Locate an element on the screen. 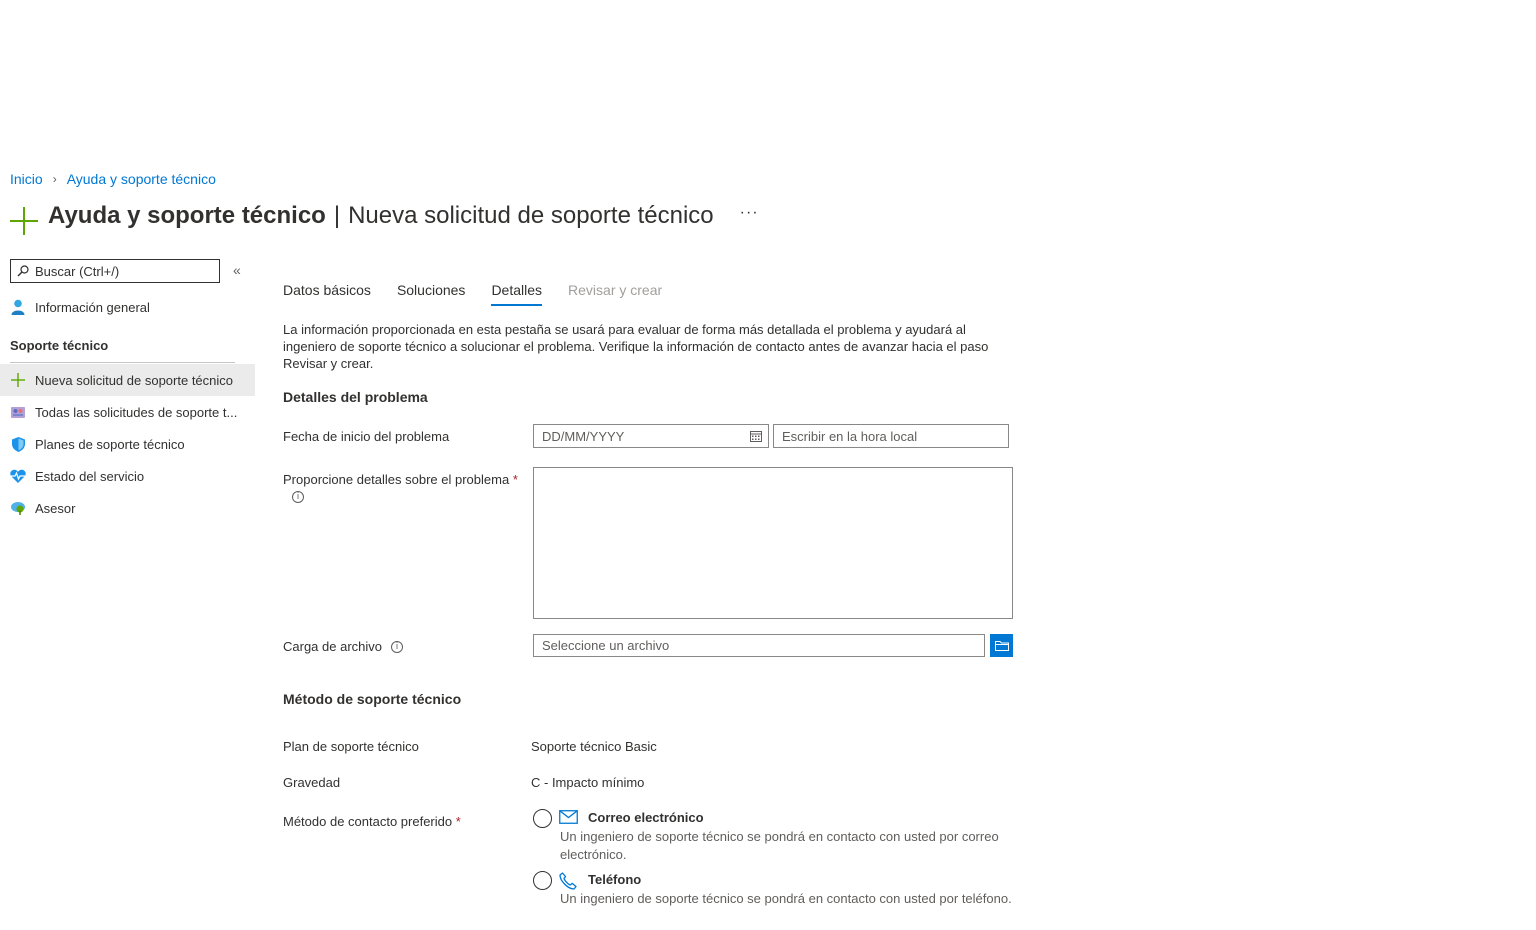  sidebar-section-title: Soporte técnico is located at coordinates (59, 345).